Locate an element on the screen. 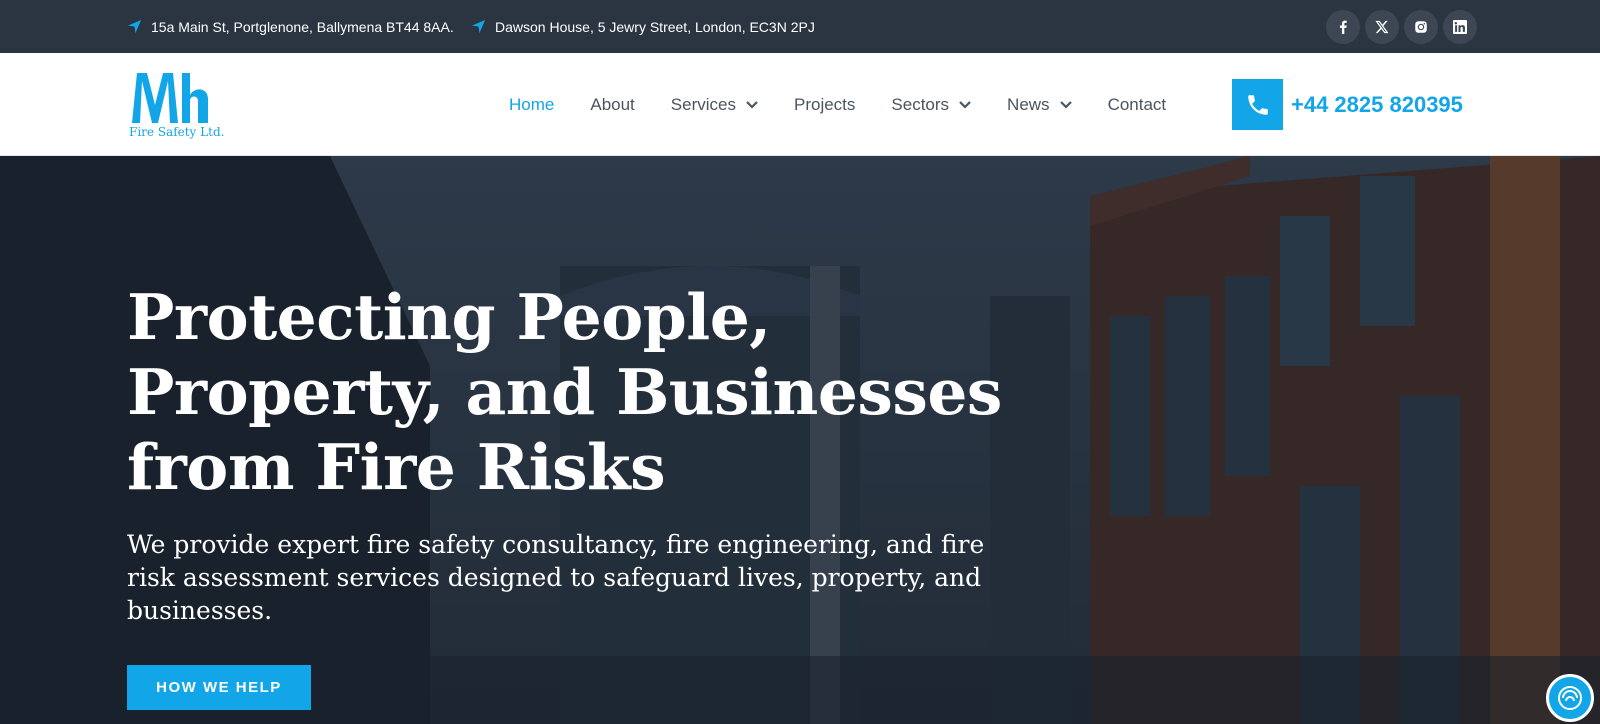 The height and width of the screenshot is (724, 1600). linkedin-icon is located at coordinates (1460, 27).